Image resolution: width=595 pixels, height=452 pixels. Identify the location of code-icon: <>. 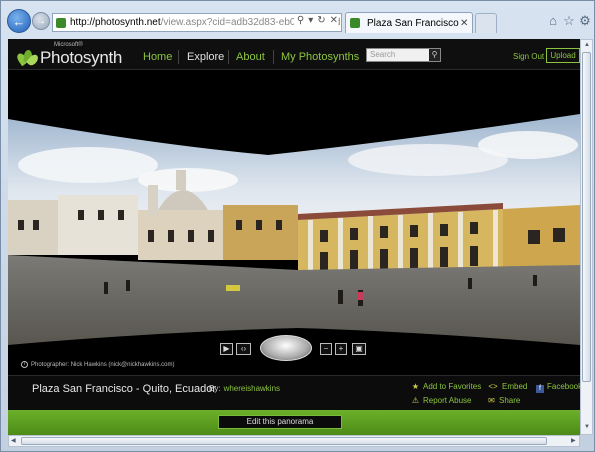
(493, 386).